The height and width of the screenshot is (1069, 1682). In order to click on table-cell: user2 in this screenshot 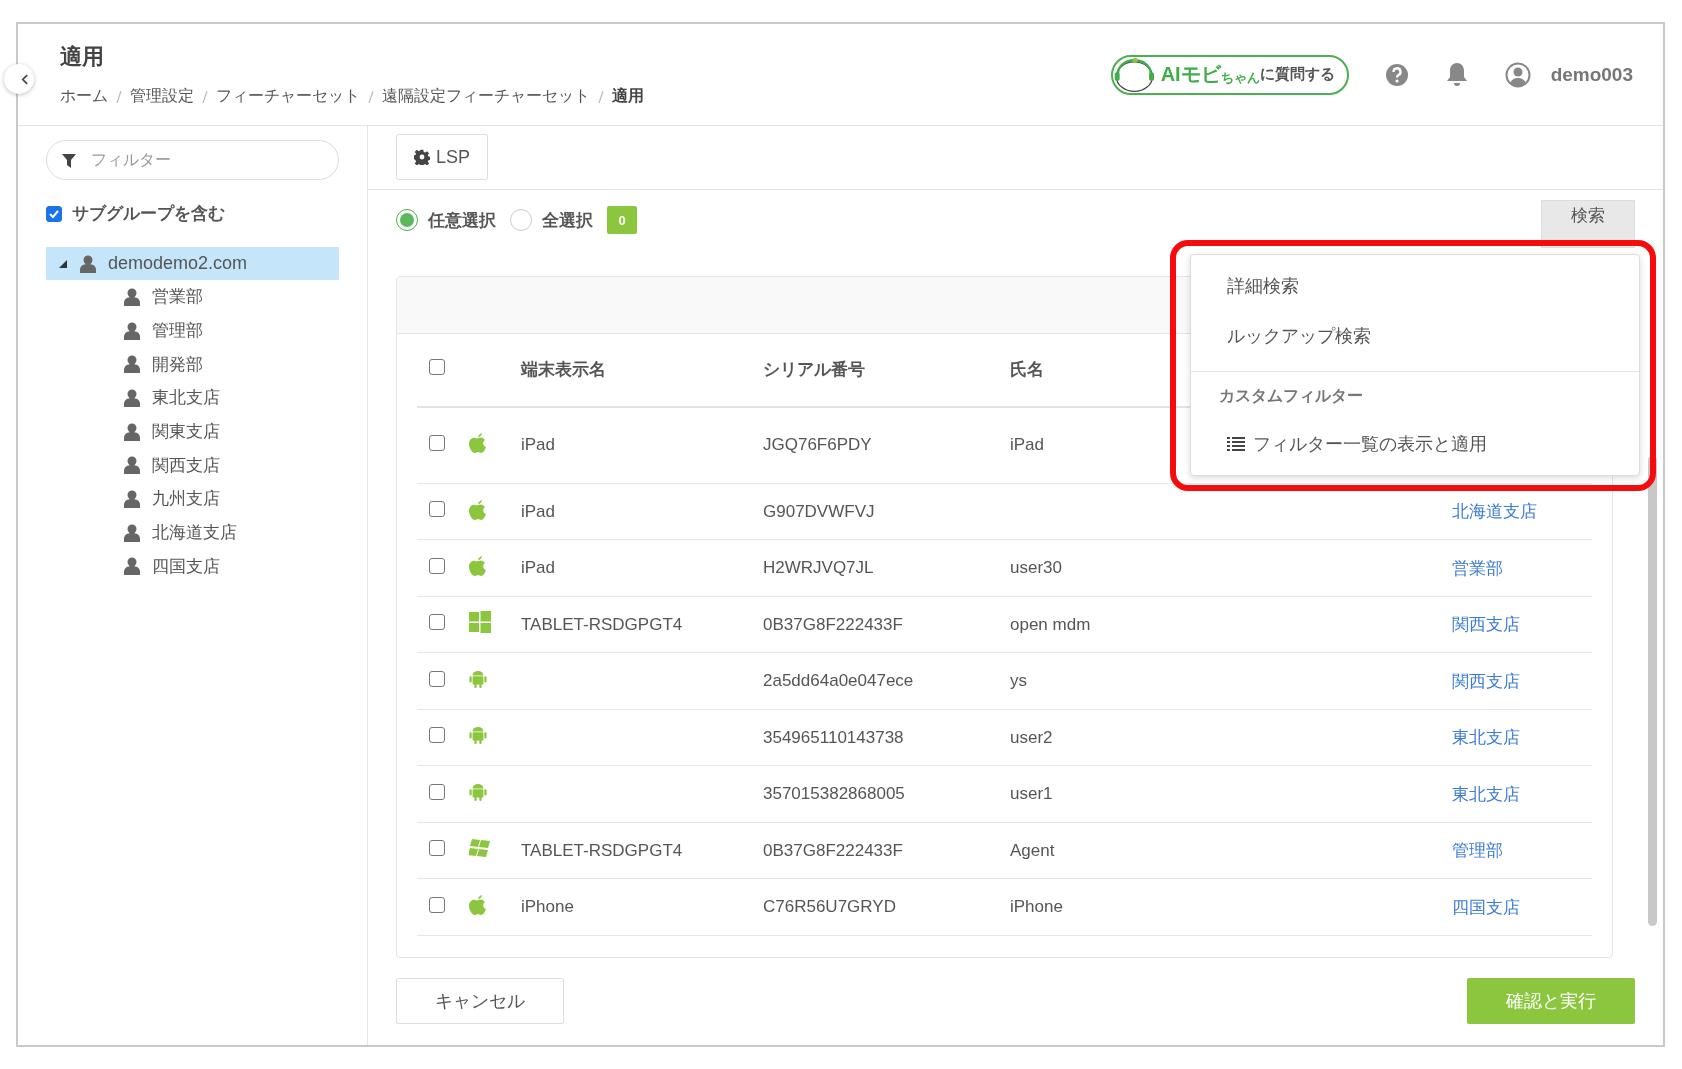, I will do `click(1031, 737)`.